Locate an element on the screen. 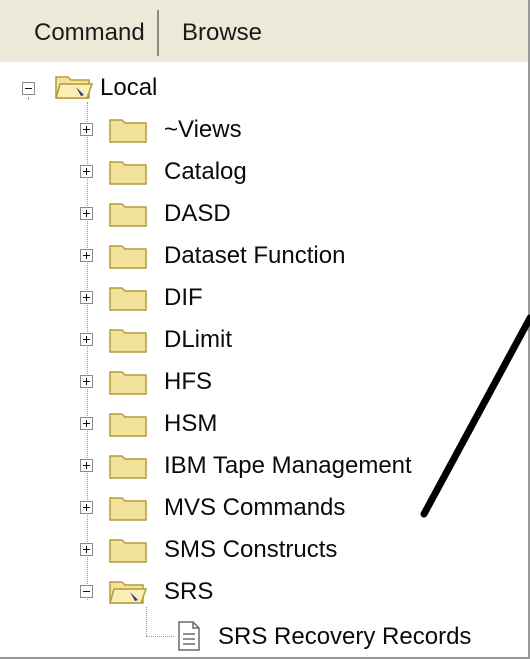 The width and height of the screenshot is (530, 659). expand-dlimit-icon is located at coordinates (86, 339).